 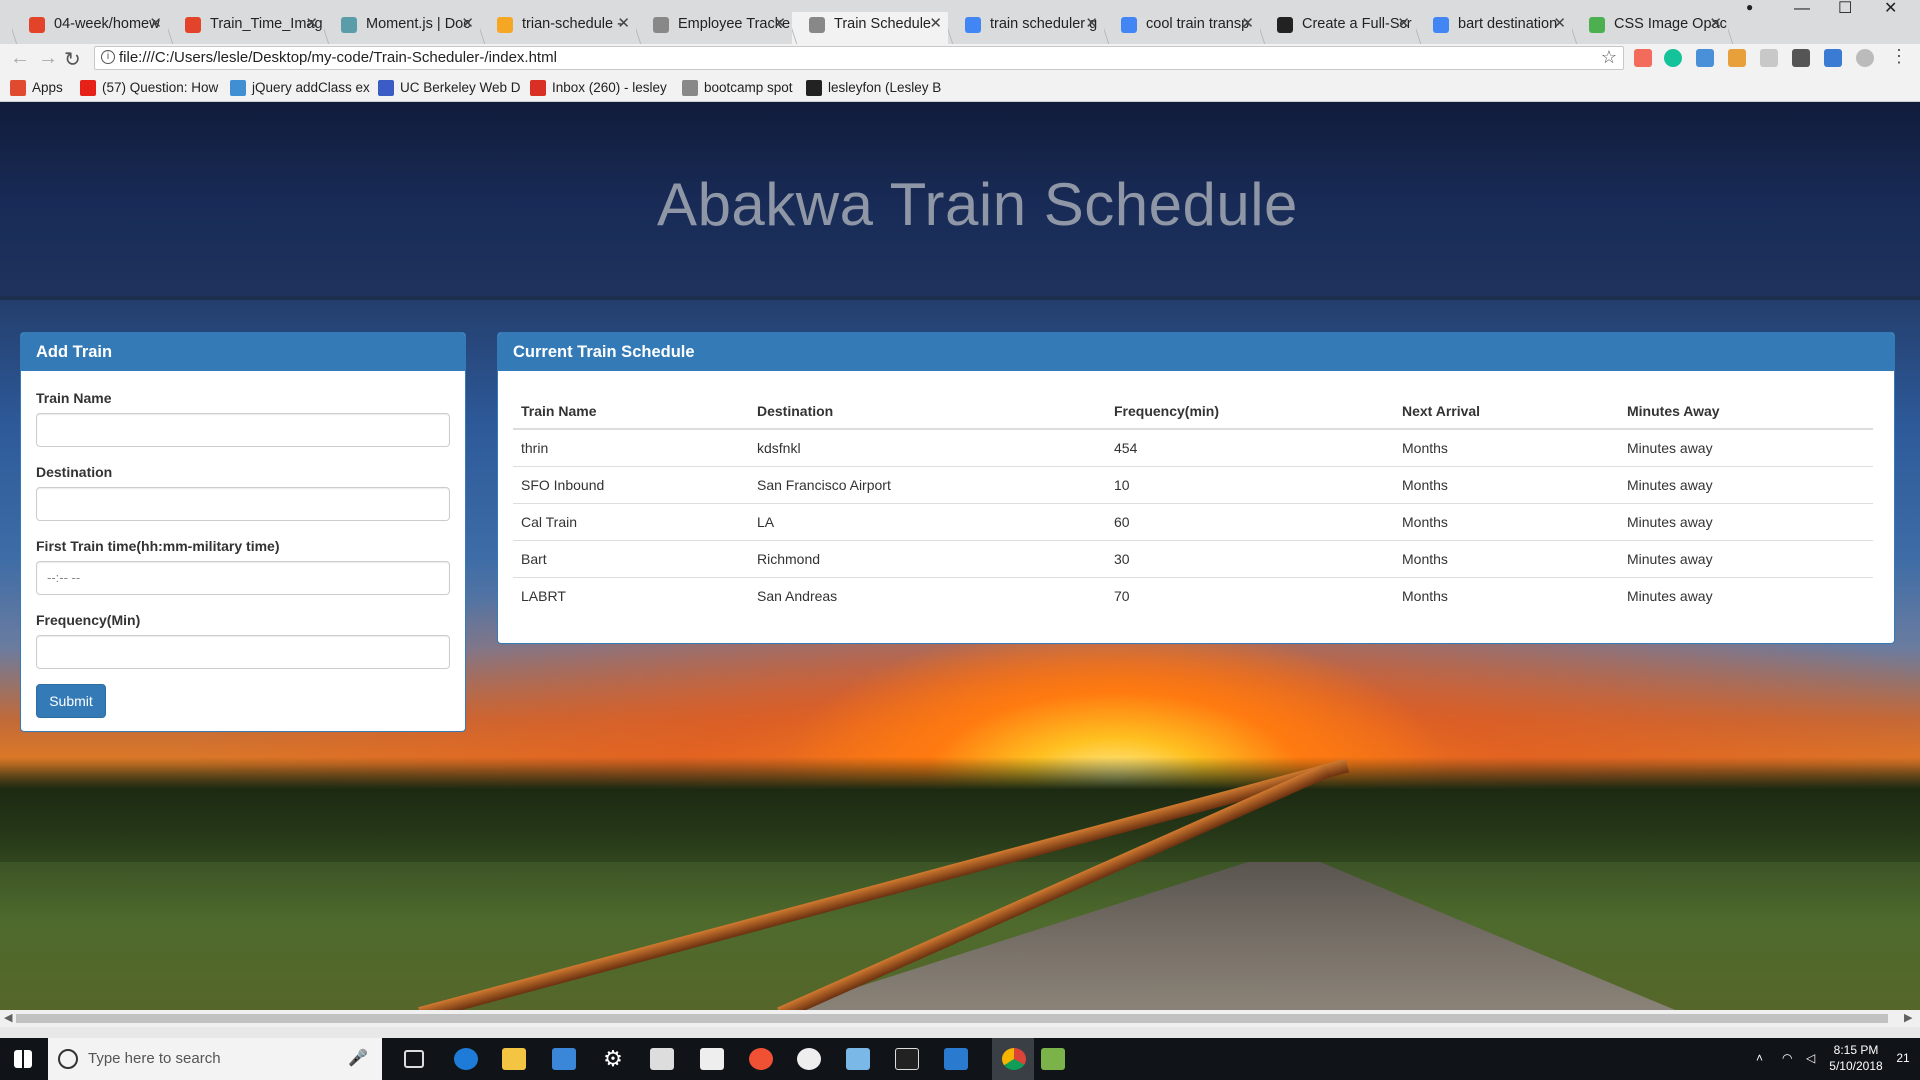 I want to click on bookmark-item: (57) Question: How, so click(x=149, y=88).